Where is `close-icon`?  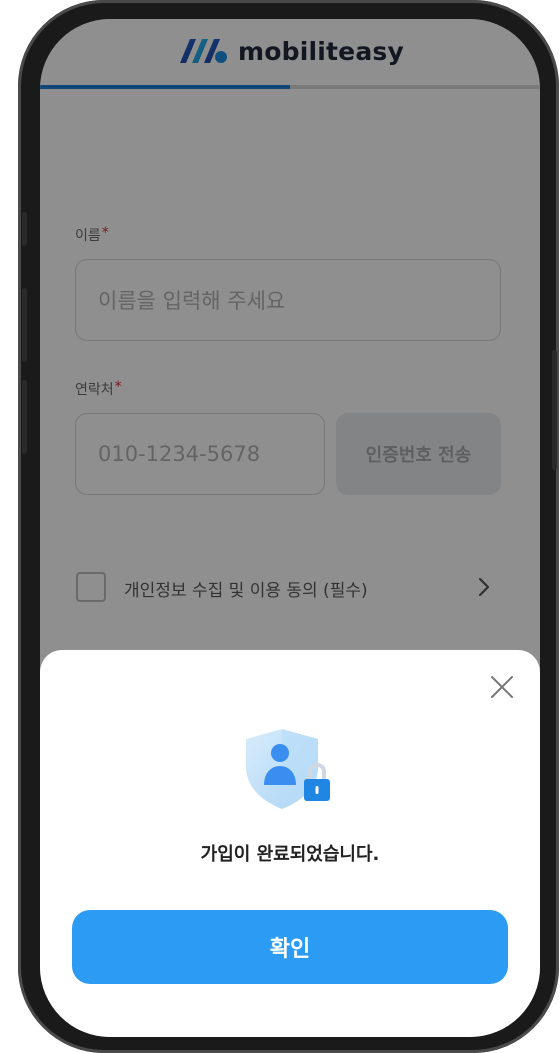 close-icon is located at coordinates (502, 687).